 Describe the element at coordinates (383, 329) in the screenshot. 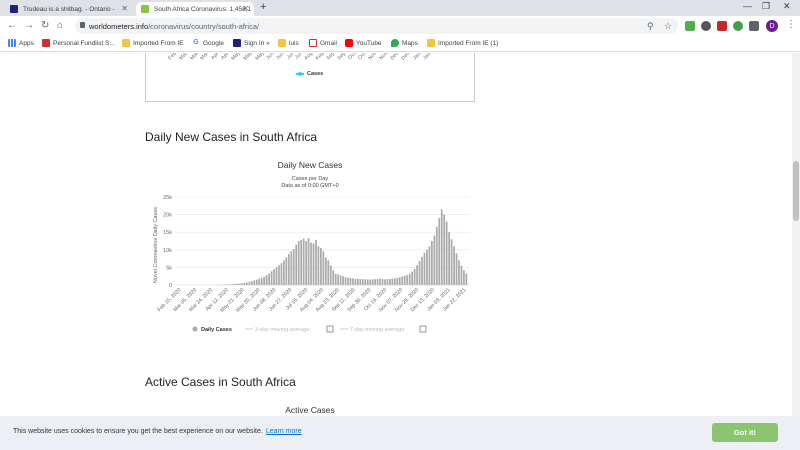

I see `legend-7day-average: 7-day moving average` at that location.